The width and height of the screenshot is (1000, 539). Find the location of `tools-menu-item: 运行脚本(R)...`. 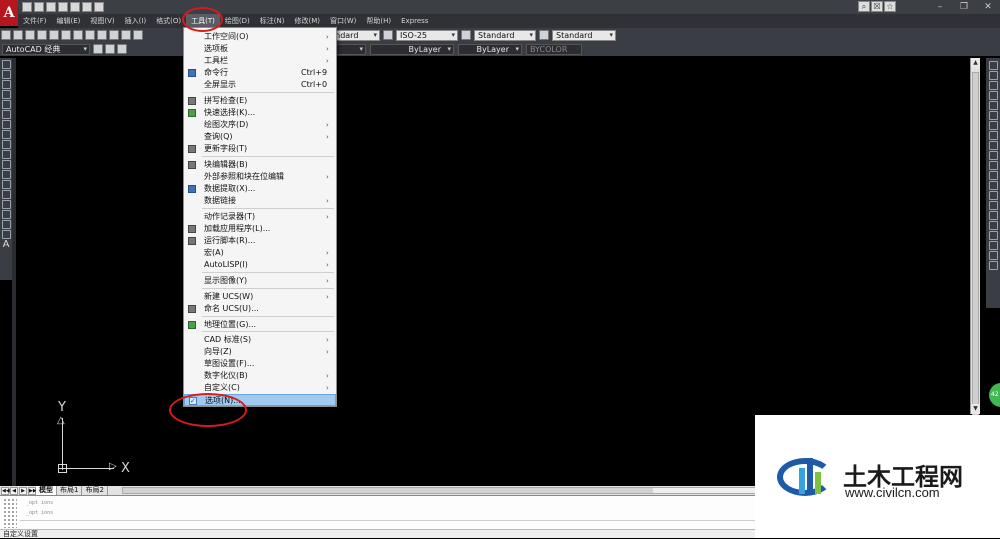

tools-menu-item: 运行脚本(R)... is located at coordinates (260, 241).